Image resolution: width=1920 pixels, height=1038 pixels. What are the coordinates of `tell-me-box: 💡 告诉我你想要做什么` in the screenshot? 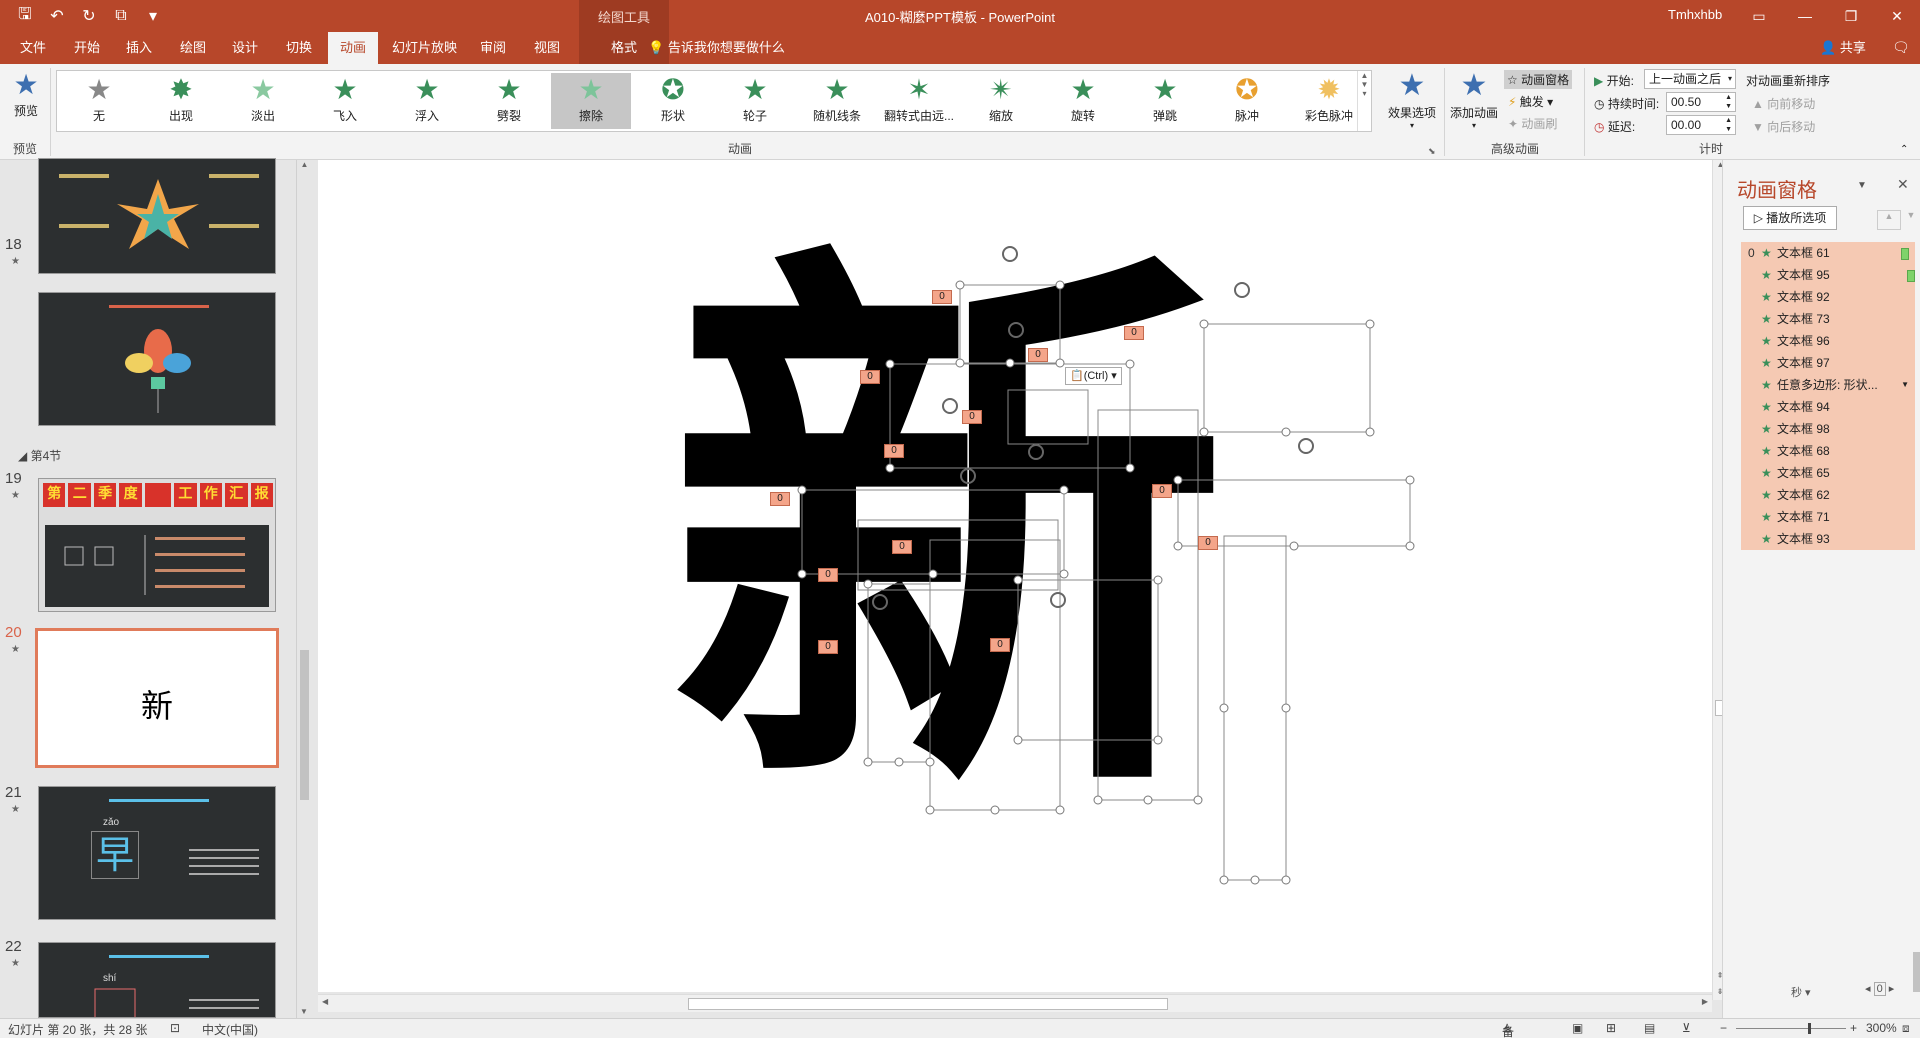 It's located at (716, 48).